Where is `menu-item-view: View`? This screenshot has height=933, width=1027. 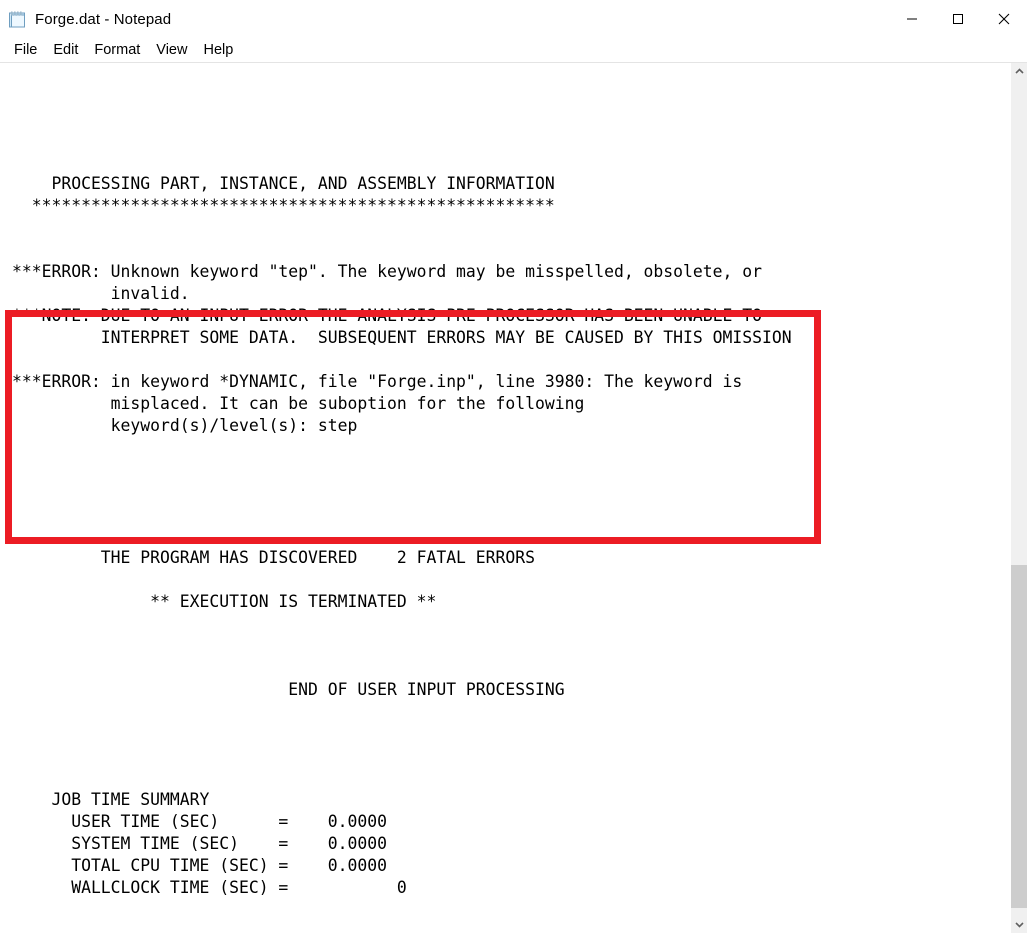 menu-item-view: View is located at coordinates (171, 50).